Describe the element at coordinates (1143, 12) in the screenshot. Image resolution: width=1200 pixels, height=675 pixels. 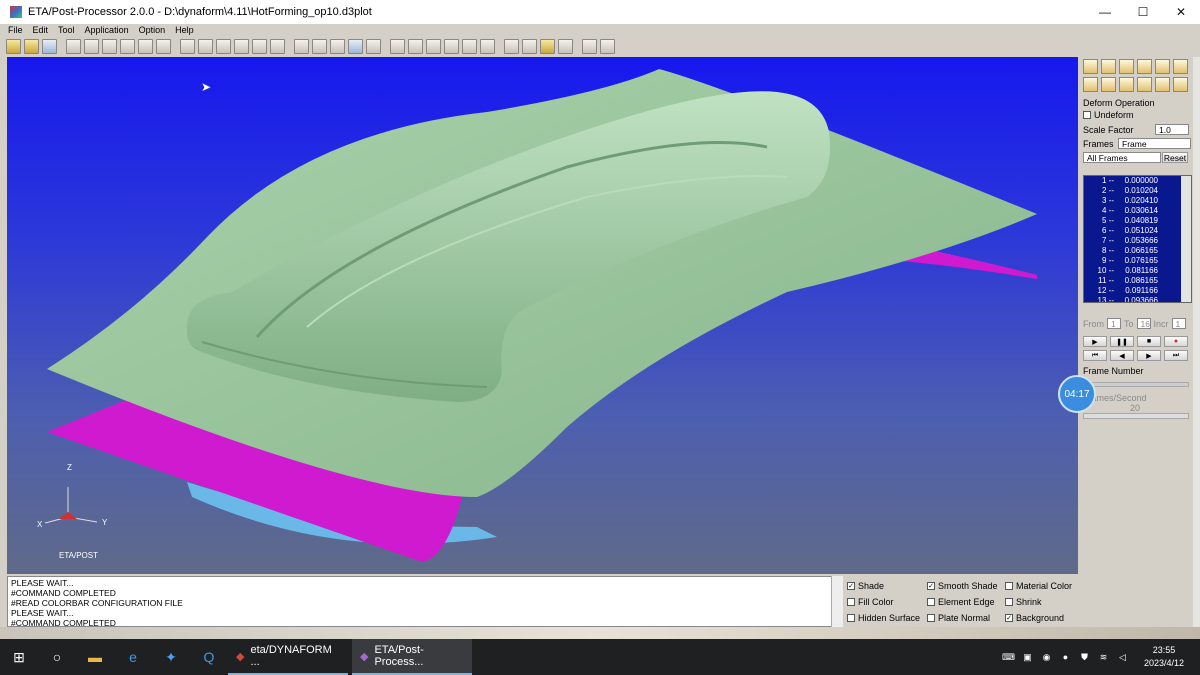
I see `maximize-button: ☐` at that location.